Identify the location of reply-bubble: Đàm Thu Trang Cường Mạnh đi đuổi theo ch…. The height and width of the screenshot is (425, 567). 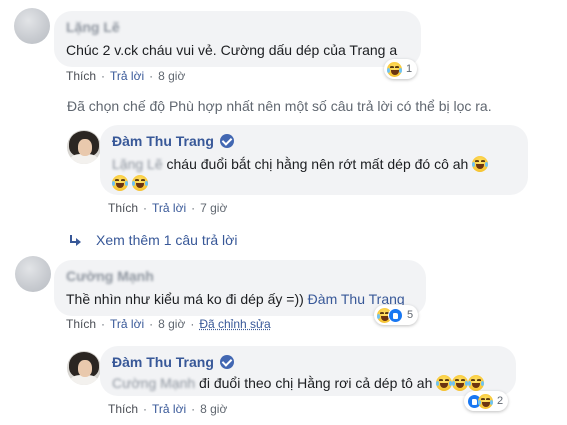
(308, 371).